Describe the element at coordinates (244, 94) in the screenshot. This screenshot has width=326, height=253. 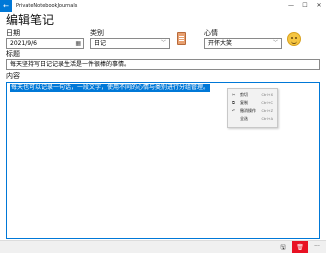
I see `menu-item-label: 剪切` at that location.